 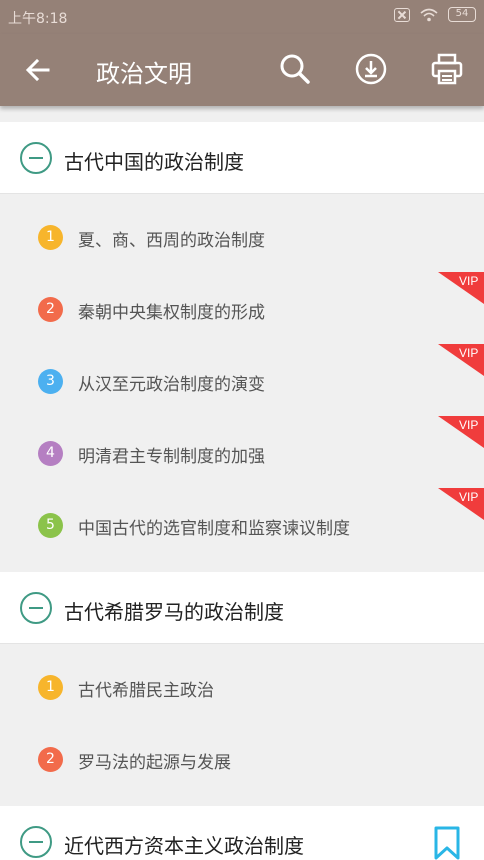 I want to click on list-item: 1 古代希腊民主政治, so click(x=242, y=686).